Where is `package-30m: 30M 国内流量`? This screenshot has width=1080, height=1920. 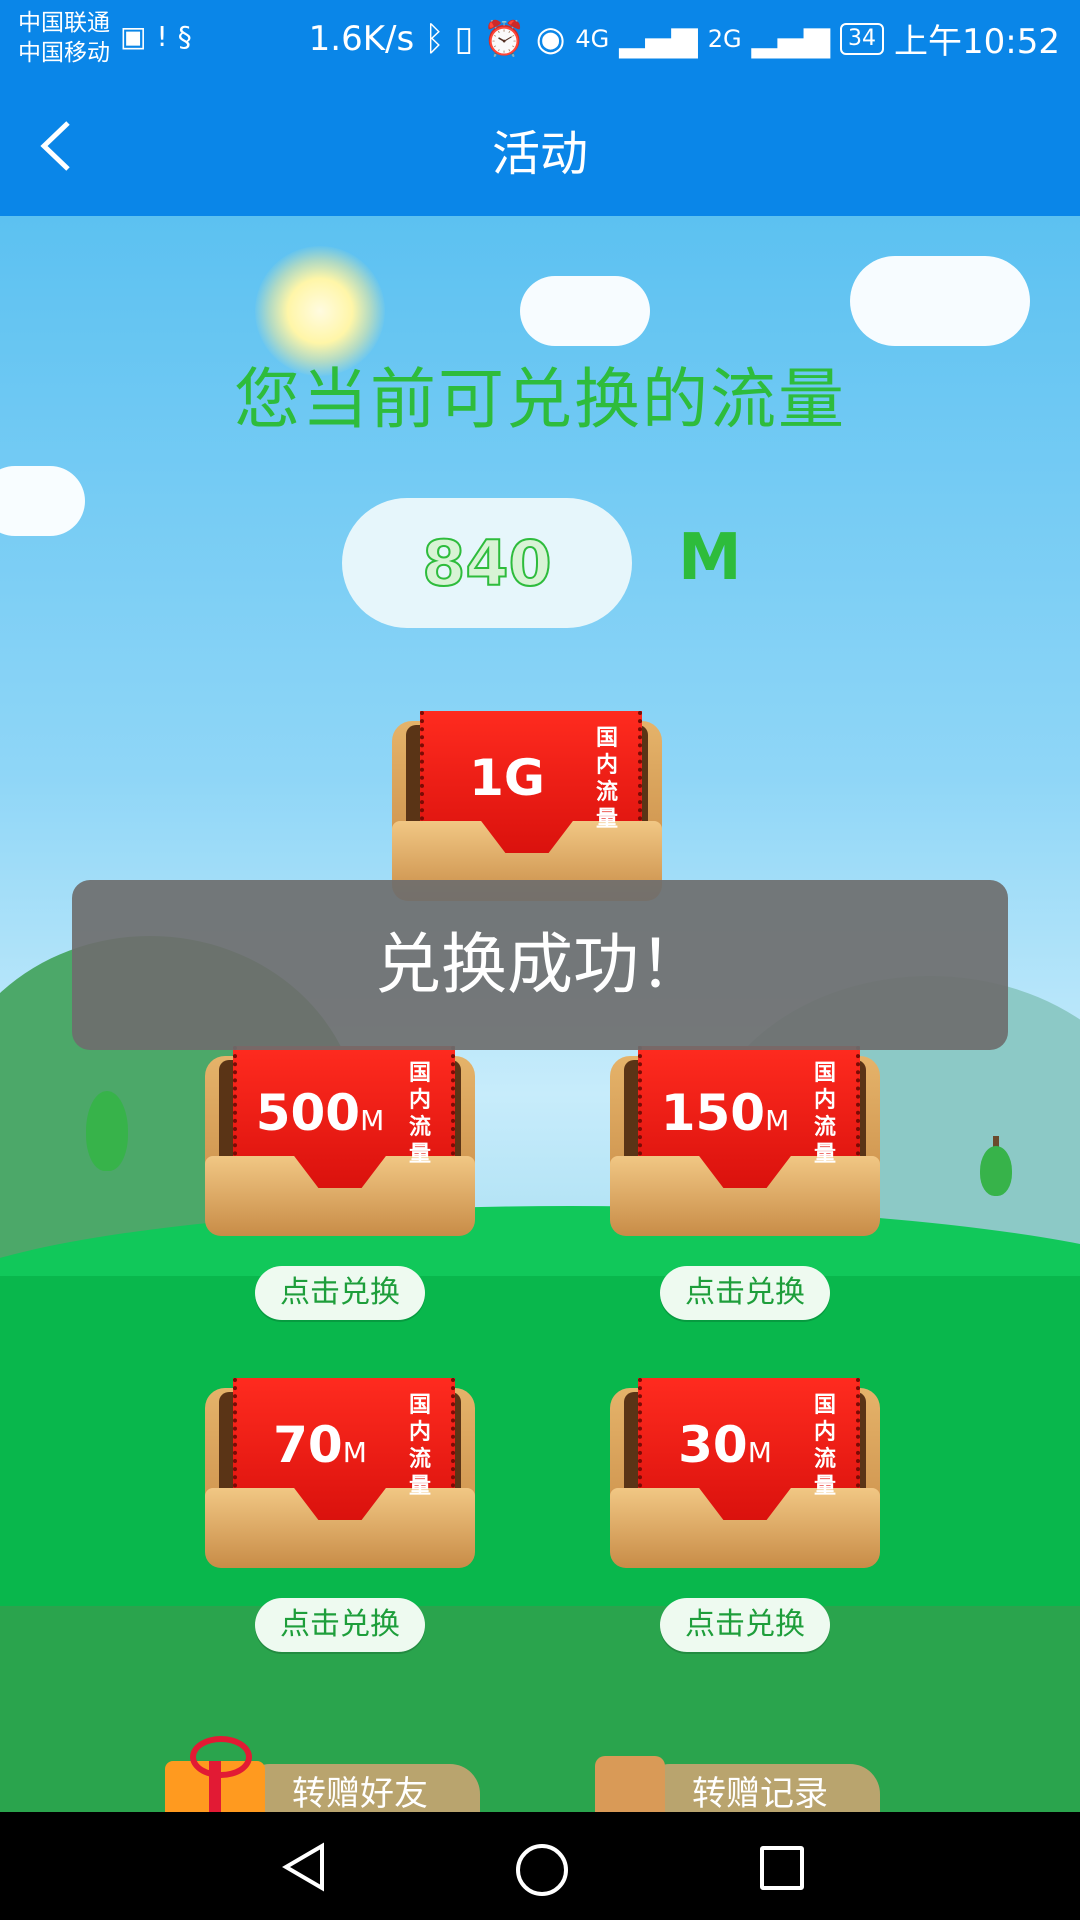 package-30m: 30M 国内流量 is located at coordinates (745, 1473).